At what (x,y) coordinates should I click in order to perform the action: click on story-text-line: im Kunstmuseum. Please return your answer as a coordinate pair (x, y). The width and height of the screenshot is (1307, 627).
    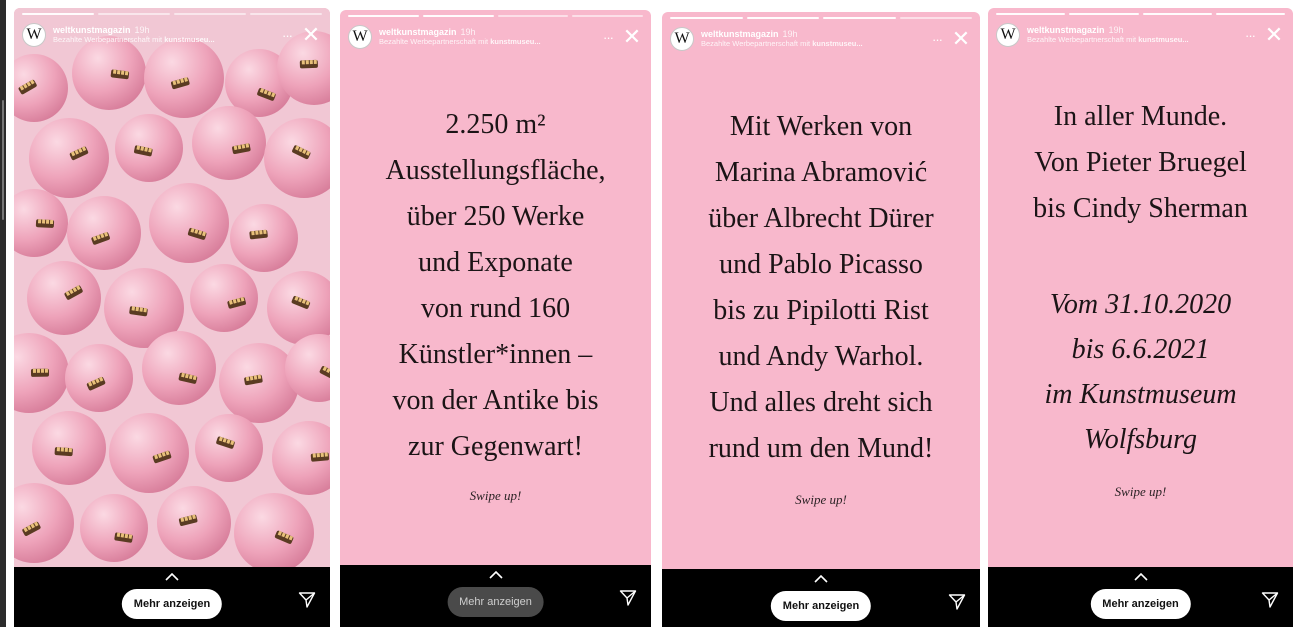
    Looking at the image, I should click on (1140, 394).